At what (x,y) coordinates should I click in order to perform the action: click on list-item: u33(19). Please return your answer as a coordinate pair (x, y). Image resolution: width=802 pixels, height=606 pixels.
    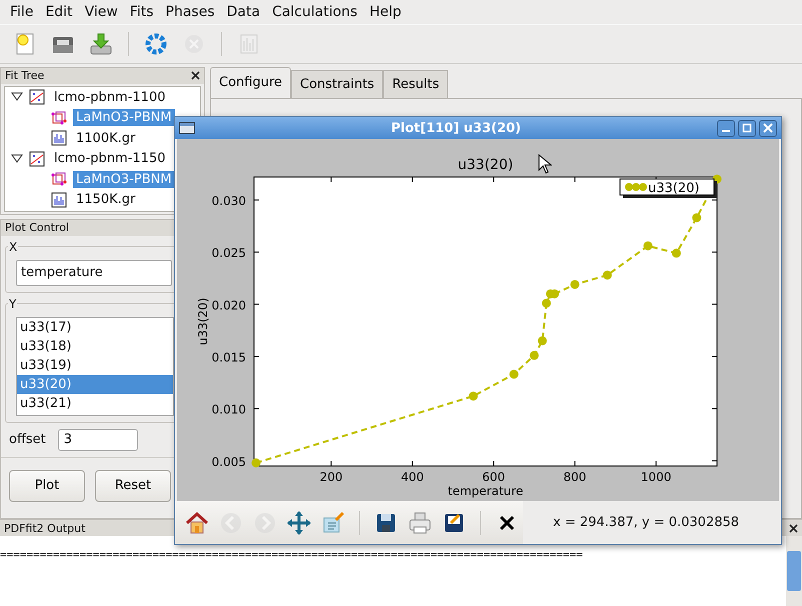
    Looking at the image, I should click on (95, 365).